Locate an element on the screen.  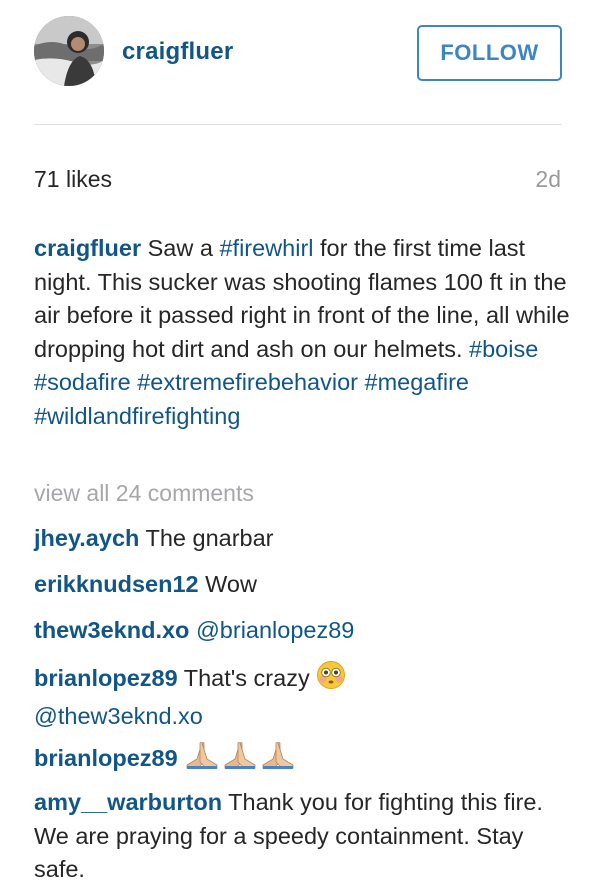
hashtag-firewhirl: #firewhirl is located at coordinates (266, 248).